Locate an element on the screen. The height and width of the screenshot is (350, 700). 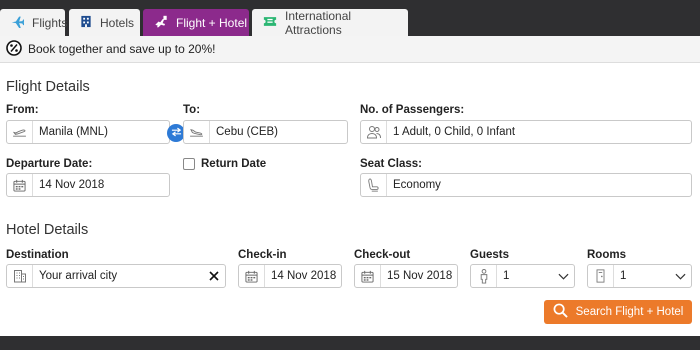
passengers-label: No. of Passengers: is located at coordinates (412, 110).